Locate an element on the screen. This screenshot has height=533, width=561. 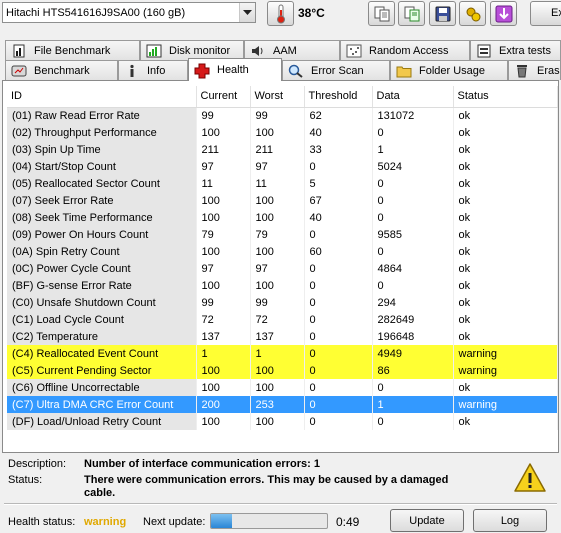
cell-current: 211 is located at coordinates (223, 149).